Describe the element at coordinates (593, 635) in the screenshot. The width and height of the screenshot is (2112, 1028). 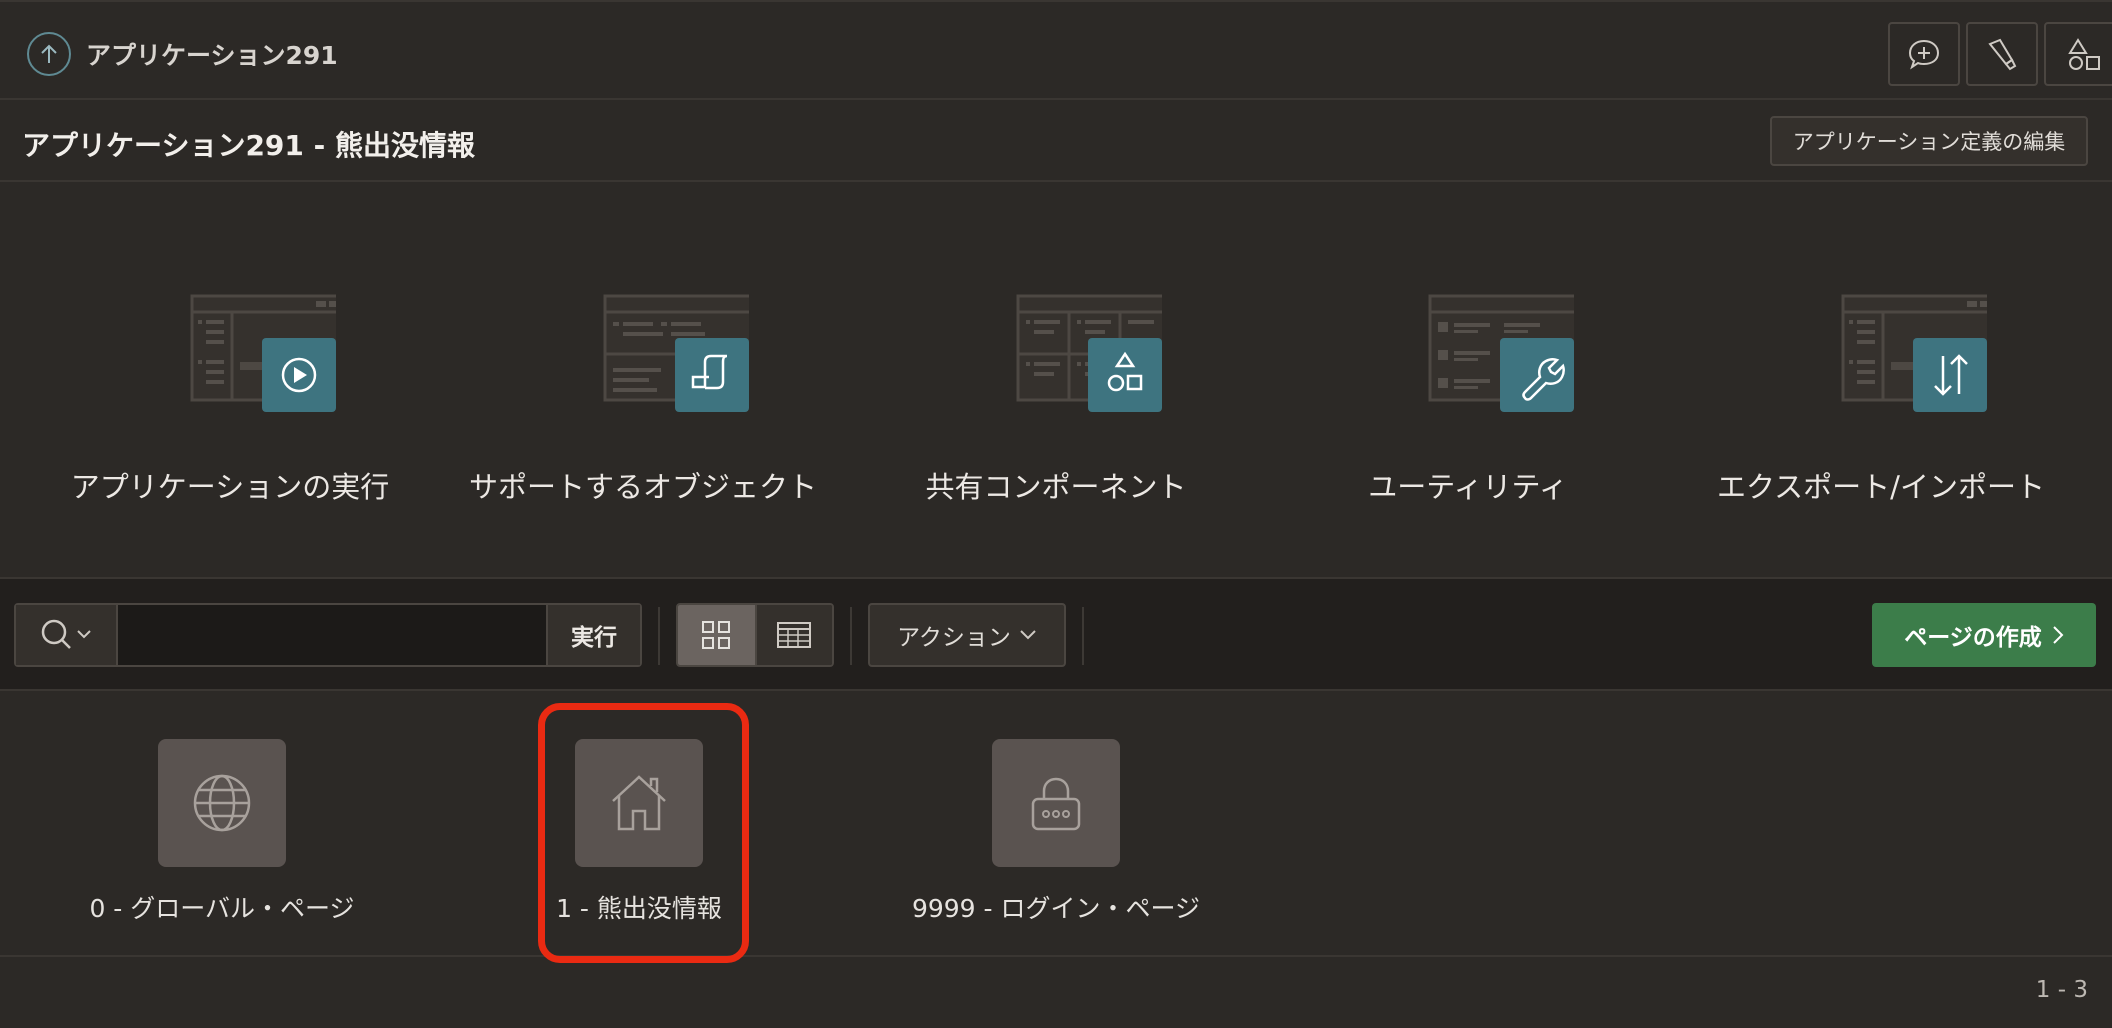
I see `go-button: 実行` at that location.